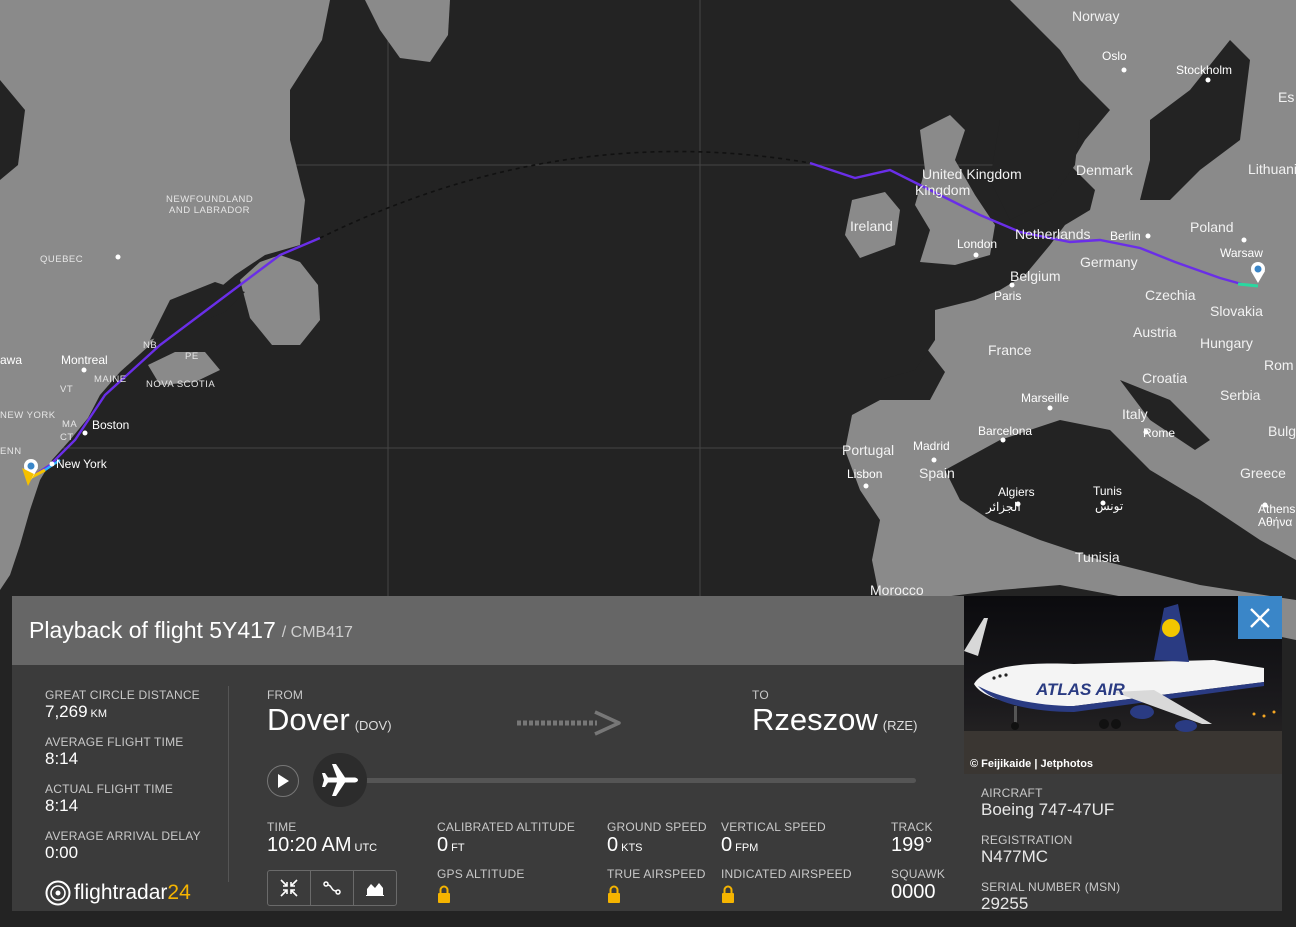  Describe the element at coordinates (786, 887) in the screenshot. I see `metric-indicated-airspeed: INDICATED AIRSPEED` at that location.